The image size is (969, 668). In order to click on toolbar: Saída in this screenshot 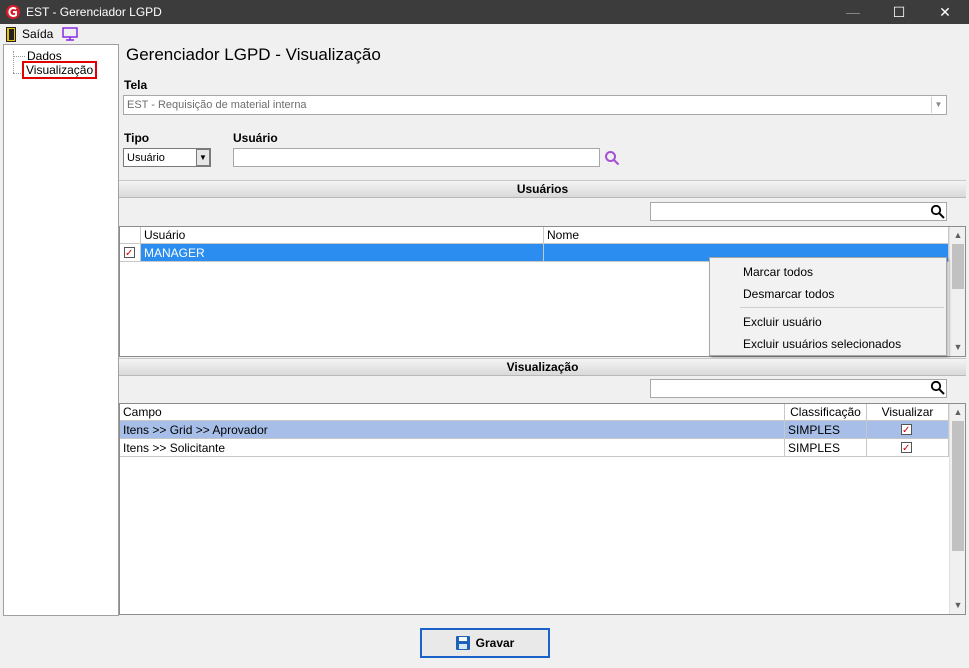, I will do `click(484, 34)`.